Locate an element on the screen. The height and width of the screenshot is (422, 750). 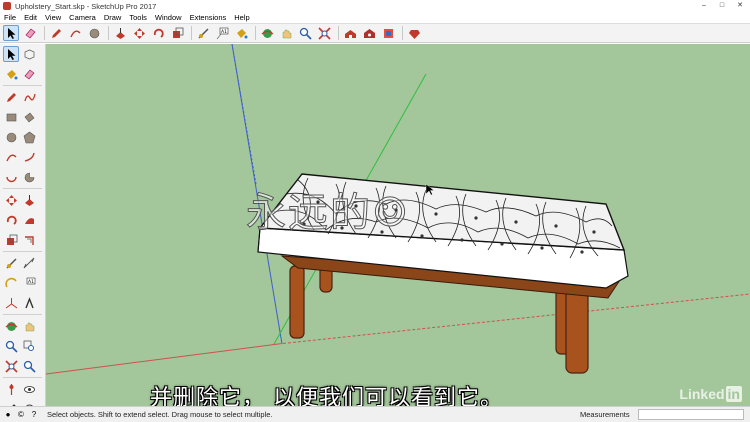
palette-line-button is located at coordinates (11, 97).